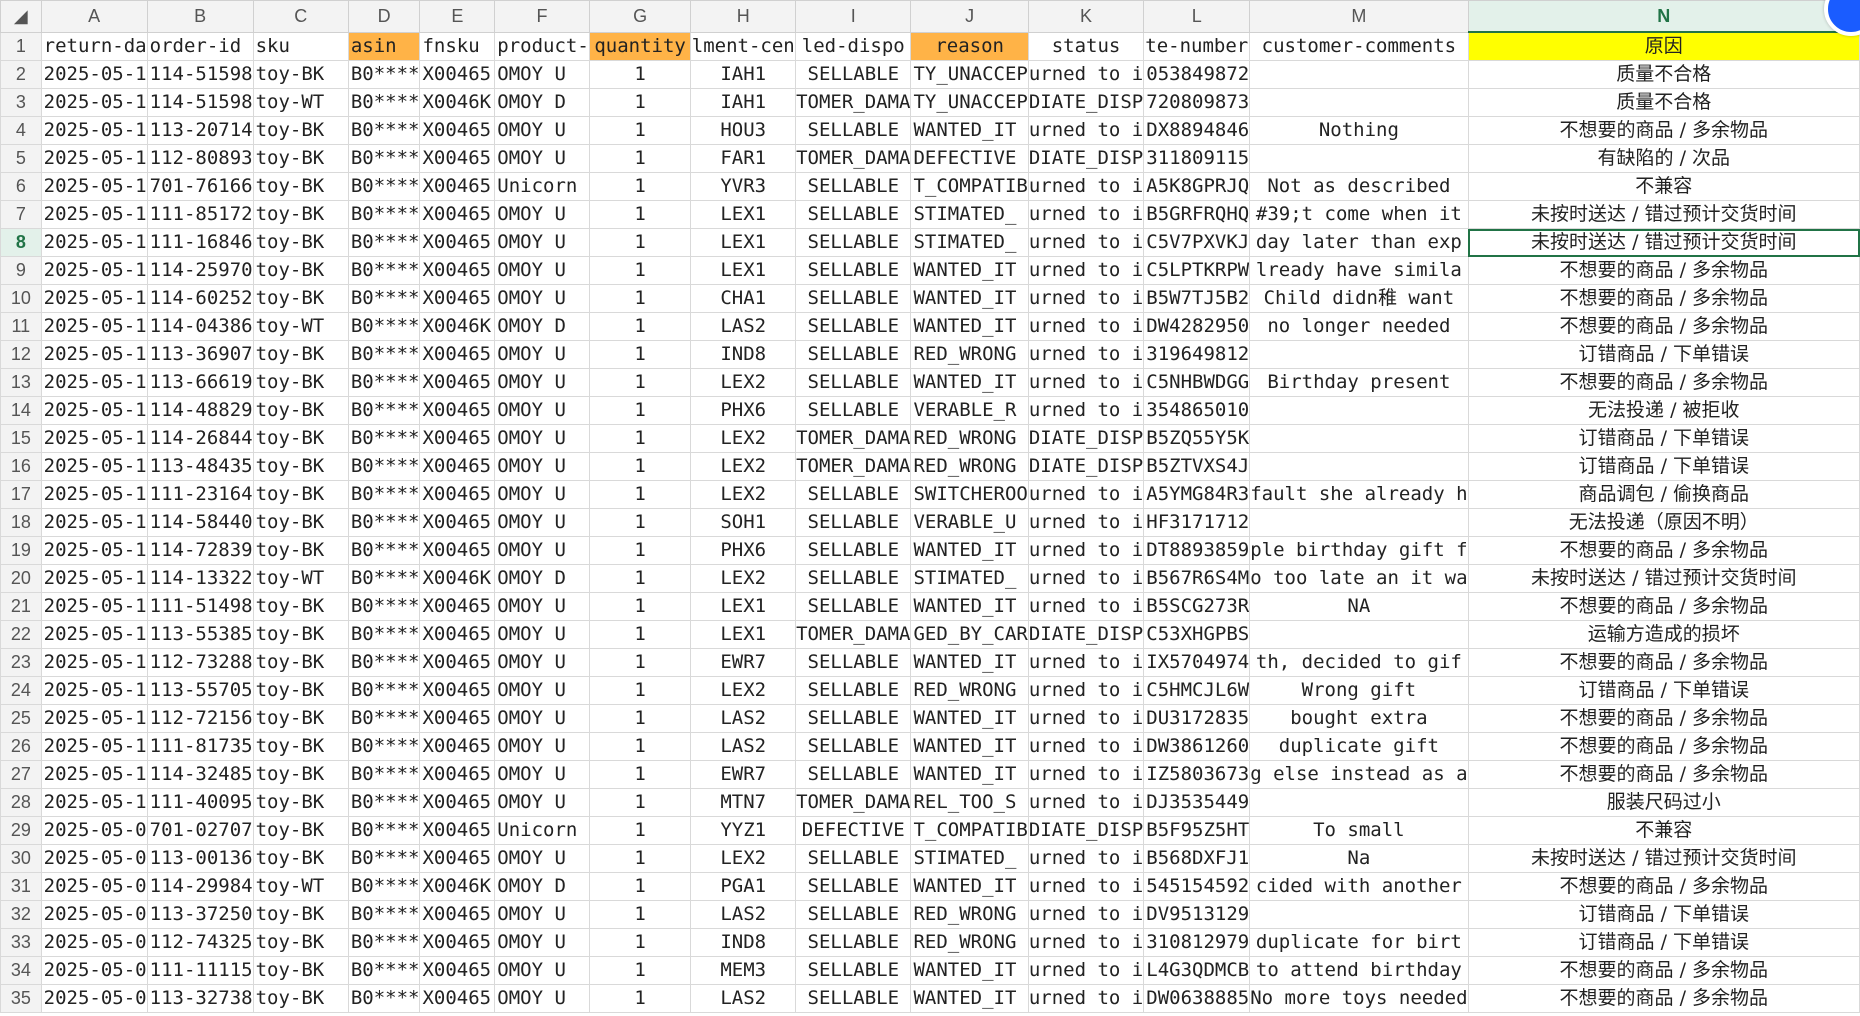 Image resolution: width=1860 pixels, height=1016 pixels. Describe the element at coordinates (21, 634) in the screenshot. I see `row-number: 22` at that location.